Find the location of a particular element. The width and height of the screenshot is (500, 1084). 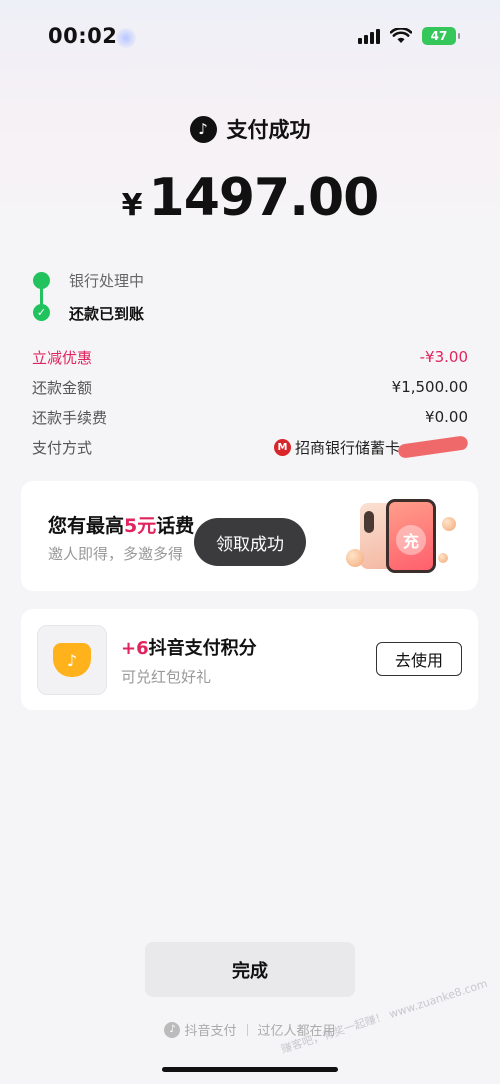

status-icons: 47 is located at coordinates (409, 36).